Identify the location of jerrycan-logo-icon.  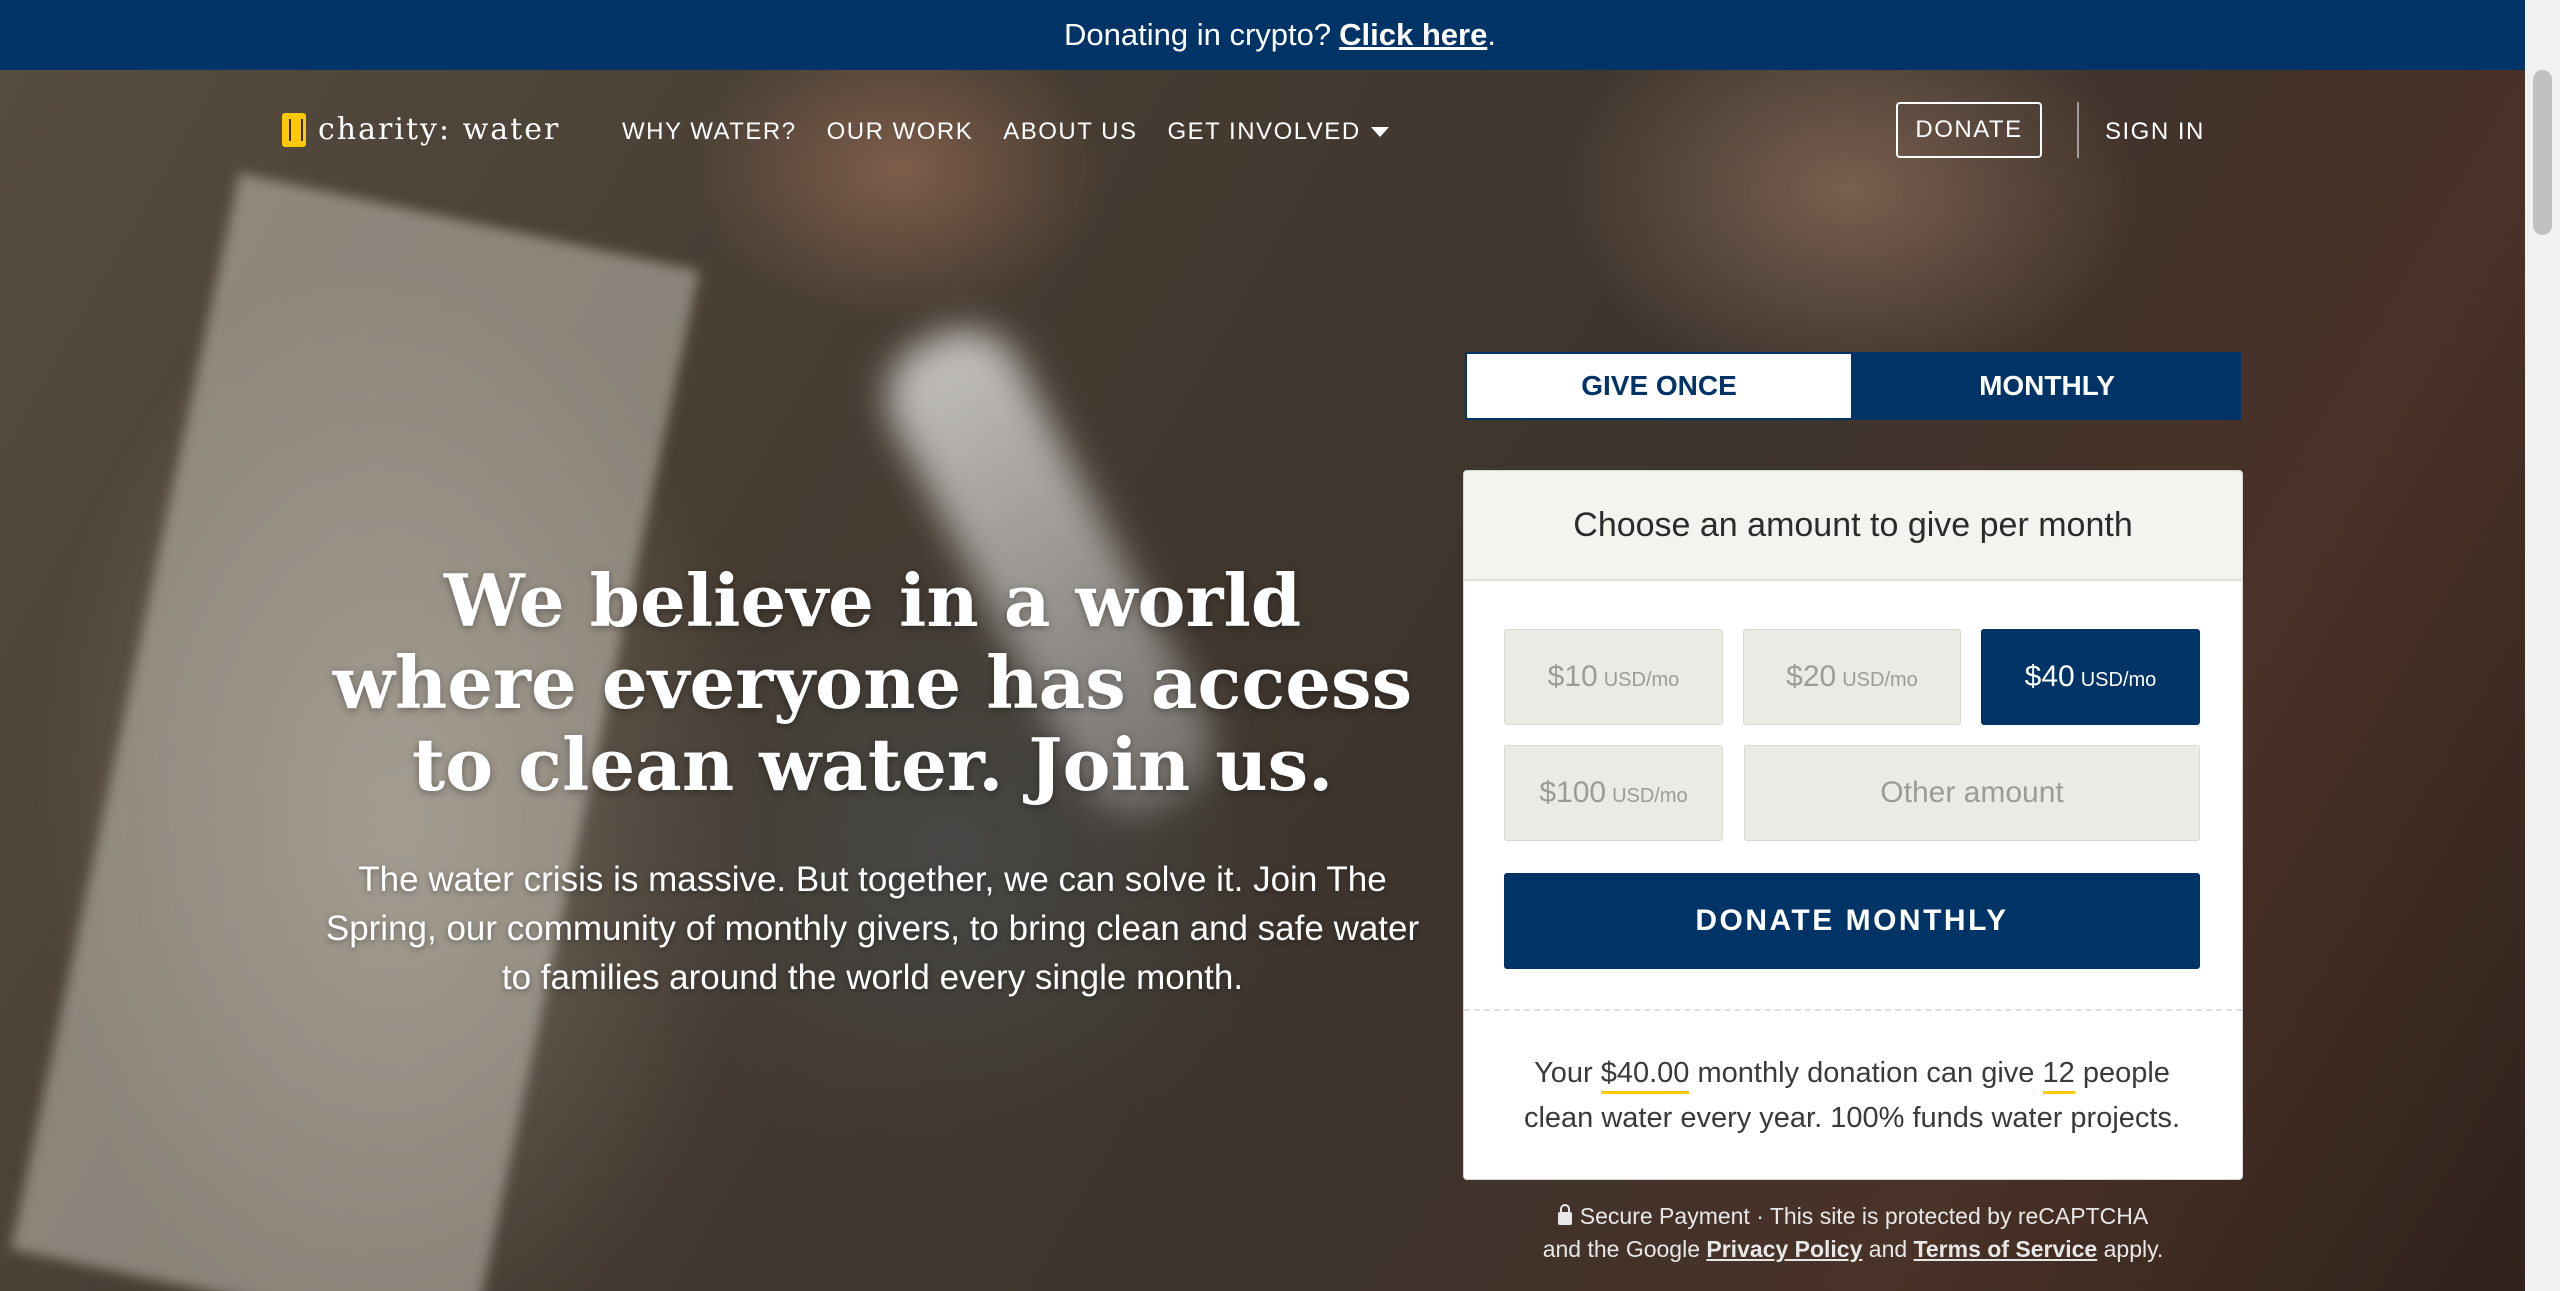
(294, 129).